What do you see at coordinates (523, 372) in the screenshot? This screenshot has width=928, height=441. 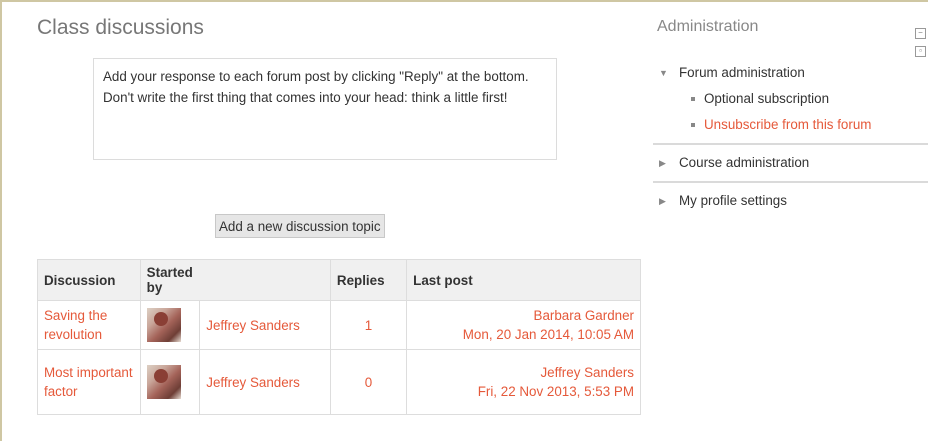 I see `last-post-author: Jeffrey Sanders` at bounding box center [523, 372].